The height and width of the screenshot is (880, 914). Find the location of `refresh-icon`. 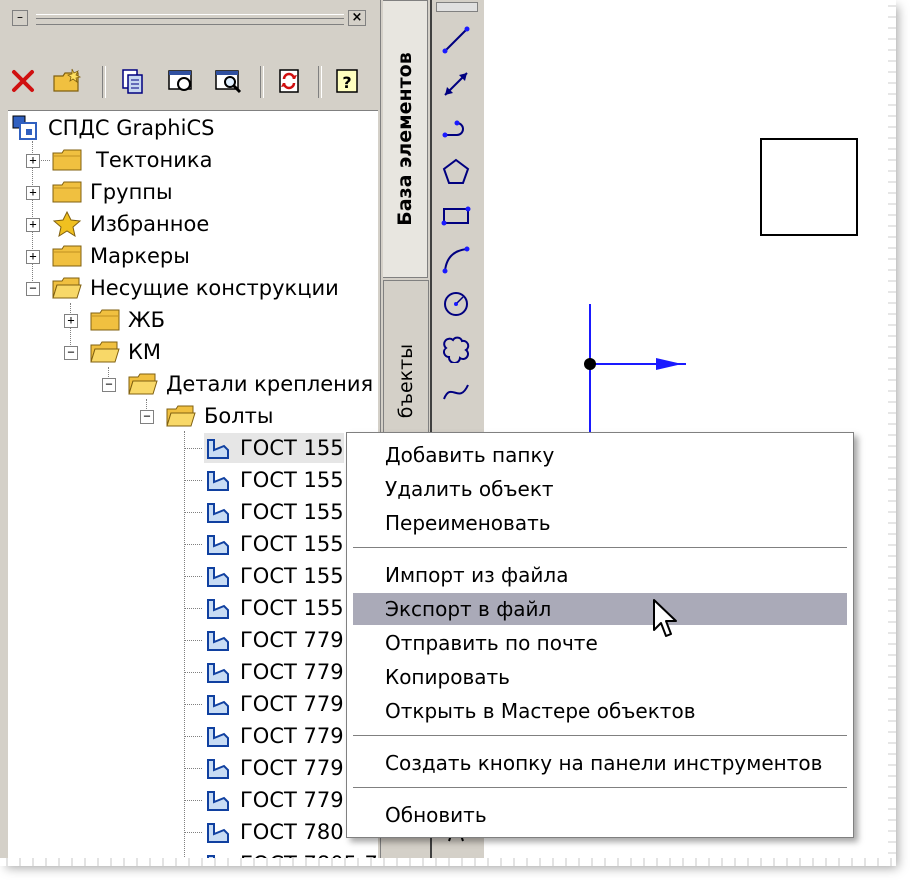

refresh-icon is located at coordinates (289, 81).